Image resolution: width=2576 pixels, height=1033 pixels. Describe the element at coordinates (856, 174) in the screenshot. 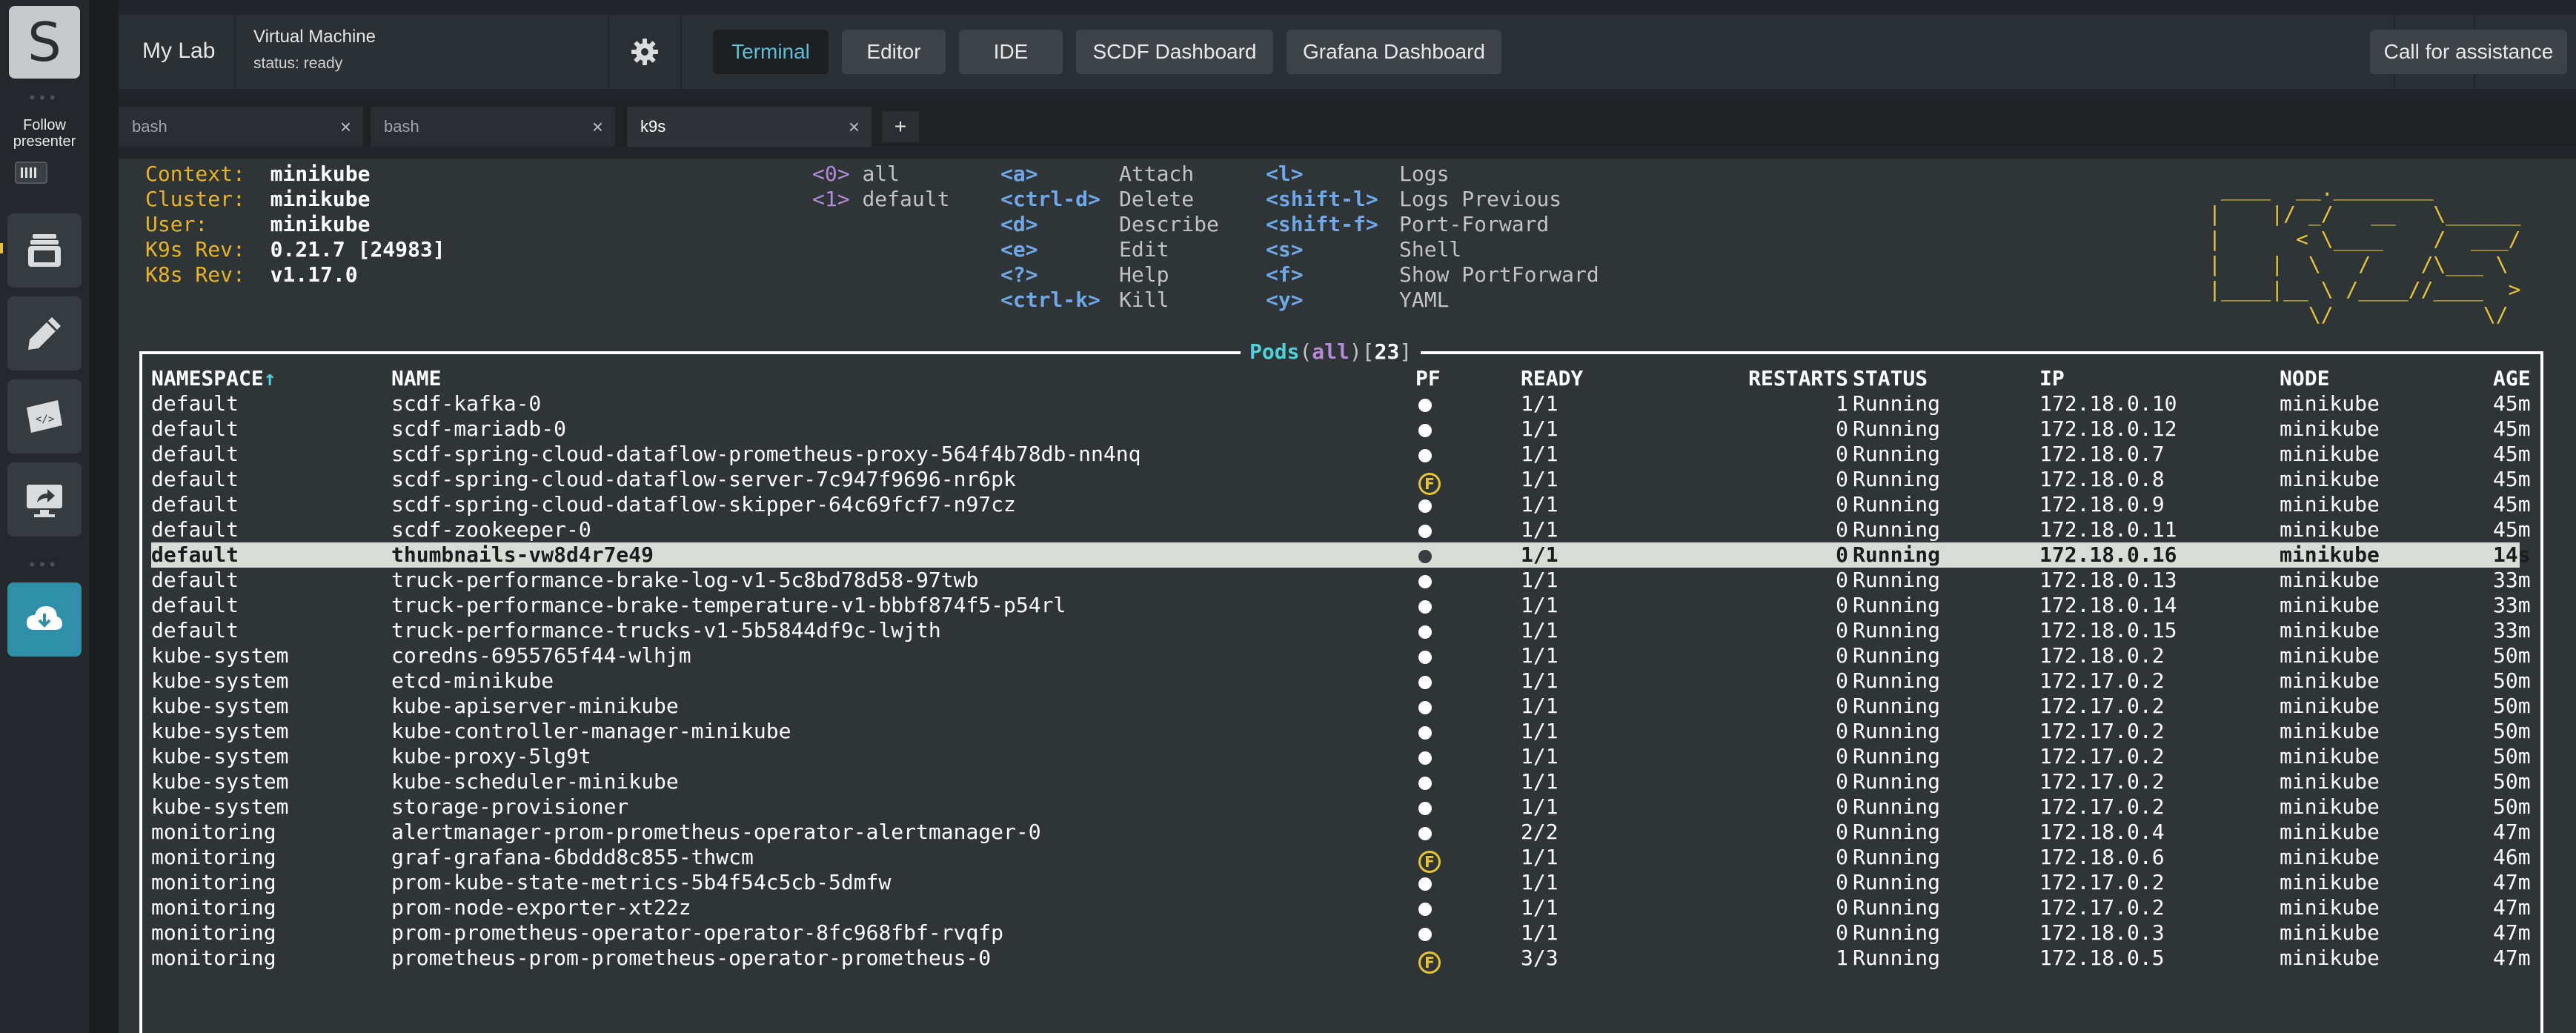

I see `namespace-shortcut-all: <0> all` at that location.